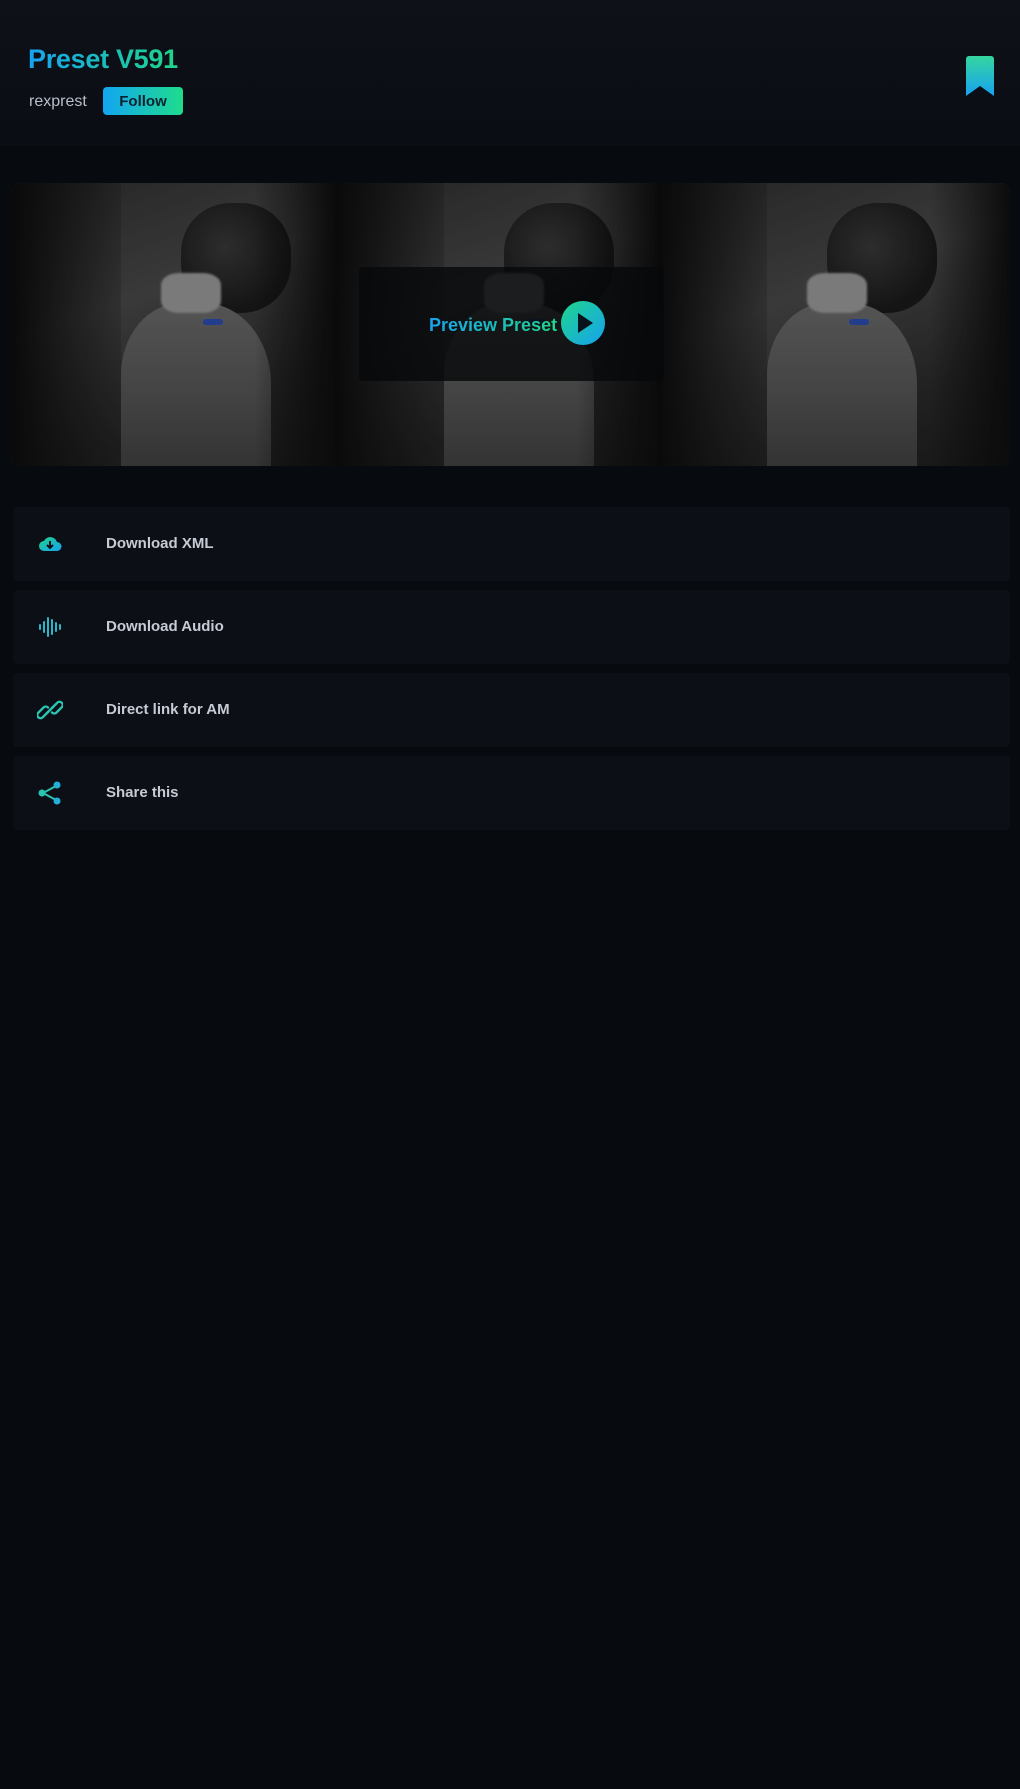 The height and width of the screenshot is (1789, 1020). Describe the element at coordinates (511, 627) in the screenshot. I see `download-audio-button: Download Audio` at that location.